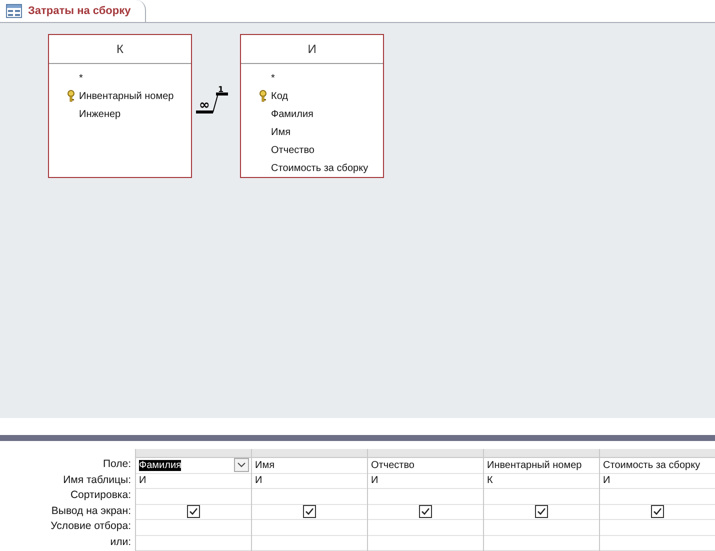  Describe the element at coordinates (280, 132) in the screenshot. I see `field-name: Имя` at that location.